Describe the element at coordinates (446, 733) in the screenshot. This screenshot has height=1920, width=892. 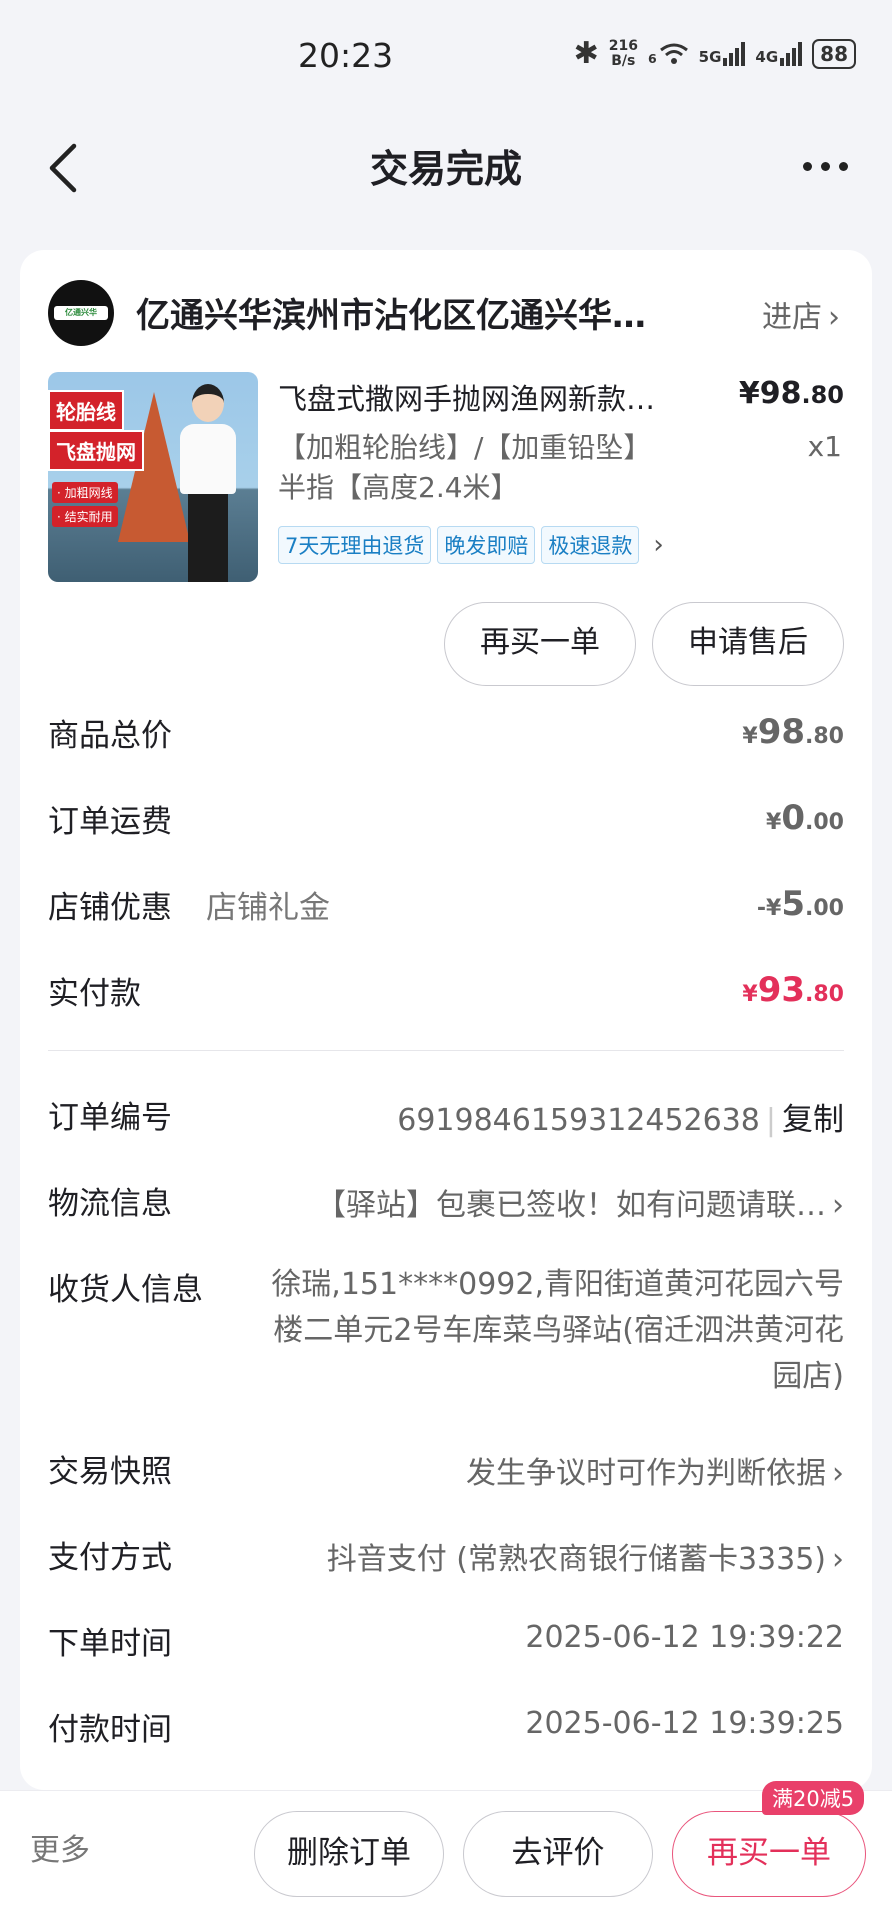
I see `row-goods-total: 商品总价 ¥98.80` at that location.